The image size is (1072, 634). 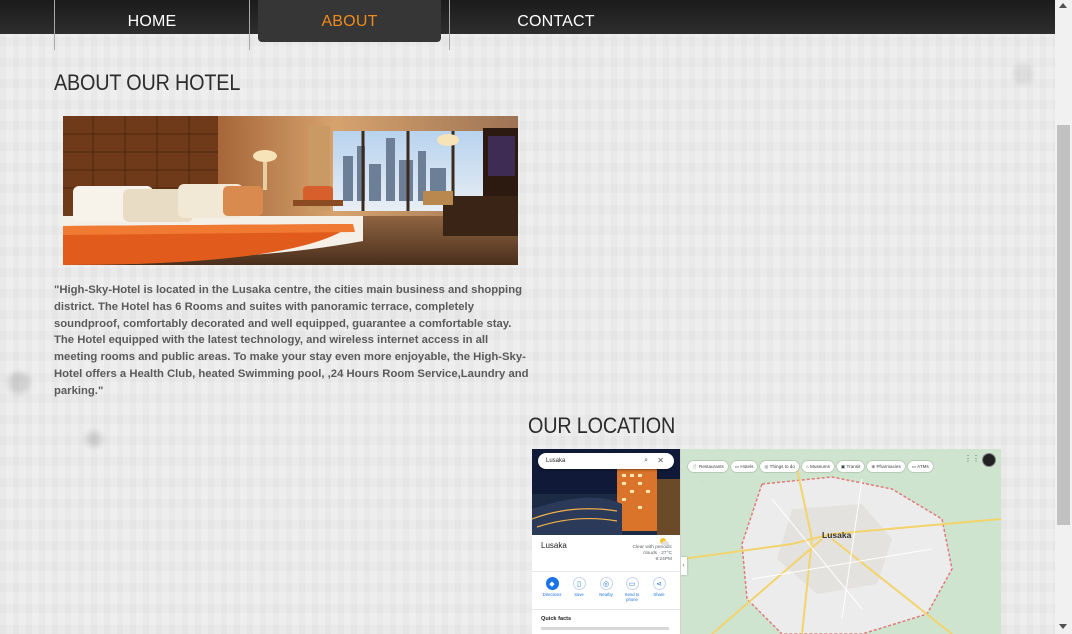 I want to click on collapse-panel-button: ‹, so click(x=683, y=566).